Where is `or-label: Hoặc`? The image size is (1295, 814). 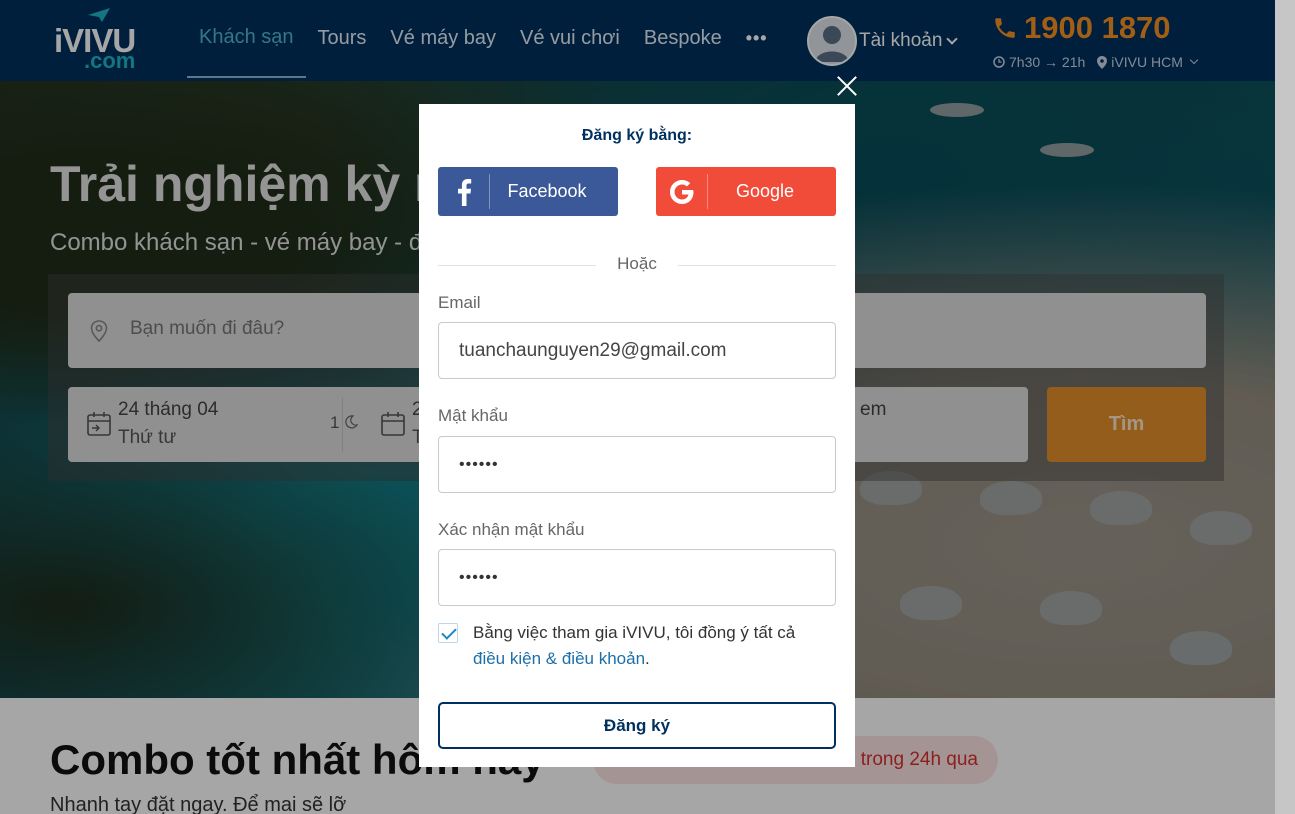 or-label: Hoặc is located at coordinates (637, 263).